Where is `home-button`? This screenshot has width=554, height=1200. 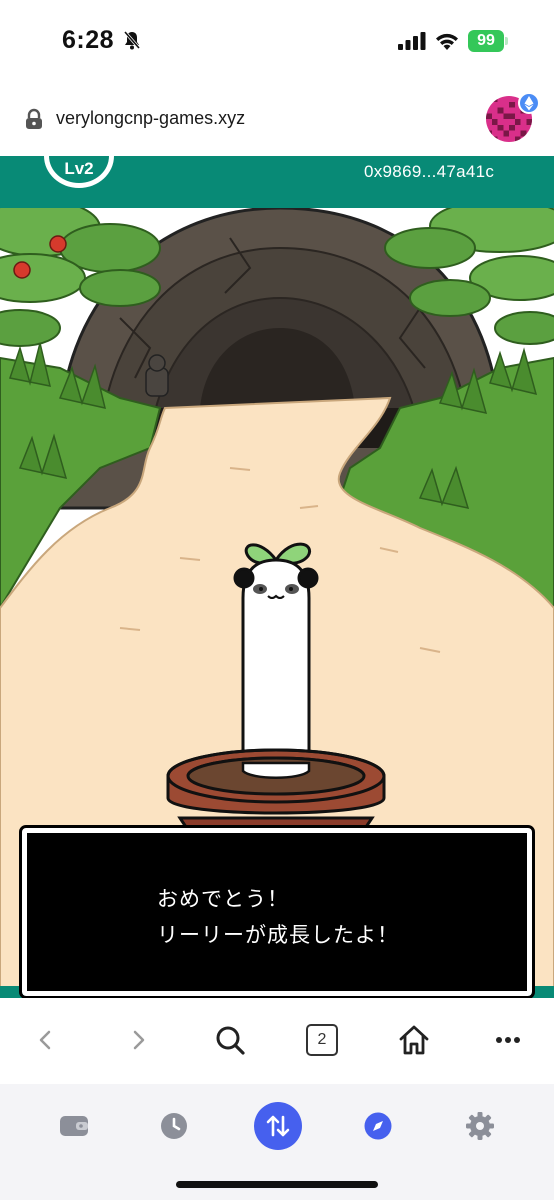 home-button is located at coordinates (414, 1040).